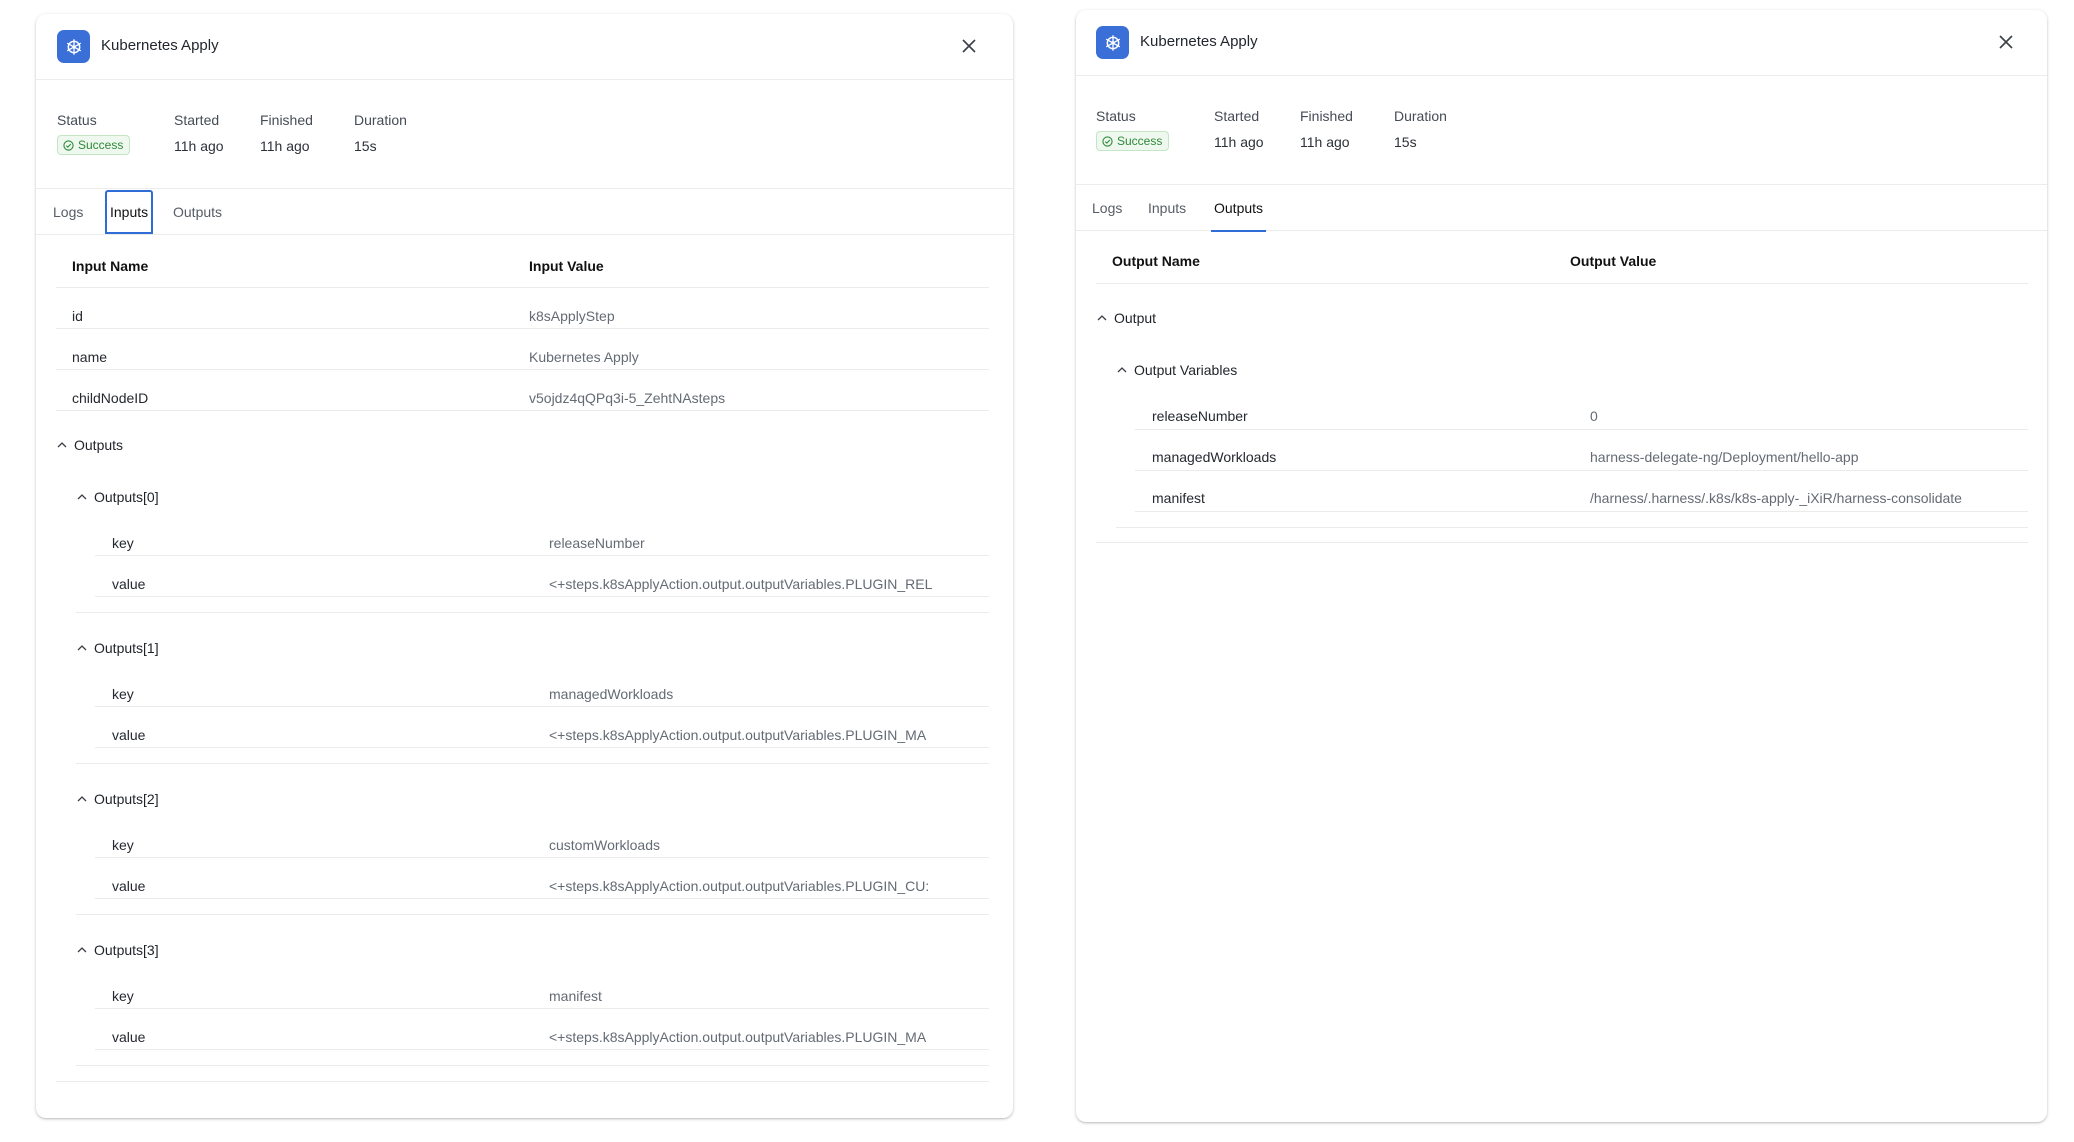 The image size is (2074, 1142). Describe the element at coordinates (126, 950) in the screenshot. I see `subgroup-label: Outputs[3]` at that location.